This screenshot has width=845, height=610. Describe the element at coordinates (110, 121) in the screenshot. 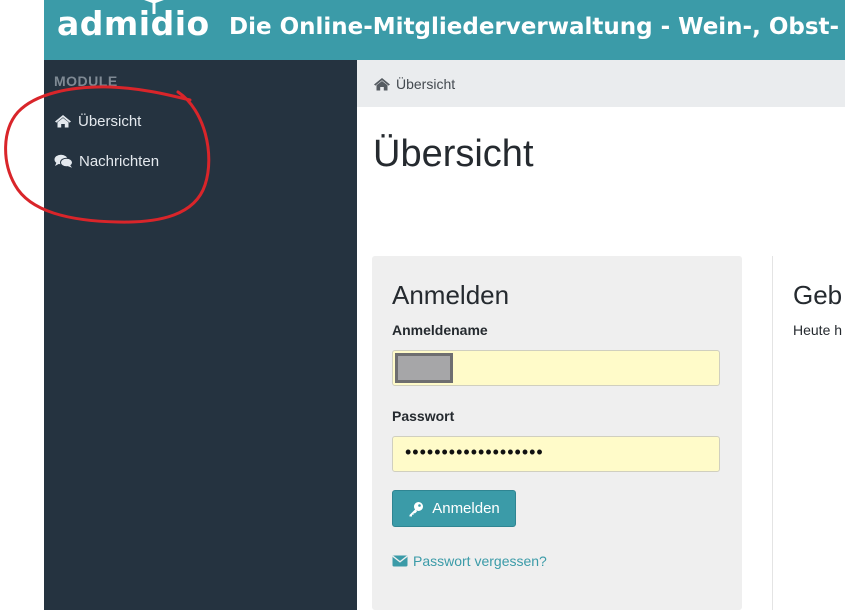

I see `sidebar-item-label: Übersicht` at that location.